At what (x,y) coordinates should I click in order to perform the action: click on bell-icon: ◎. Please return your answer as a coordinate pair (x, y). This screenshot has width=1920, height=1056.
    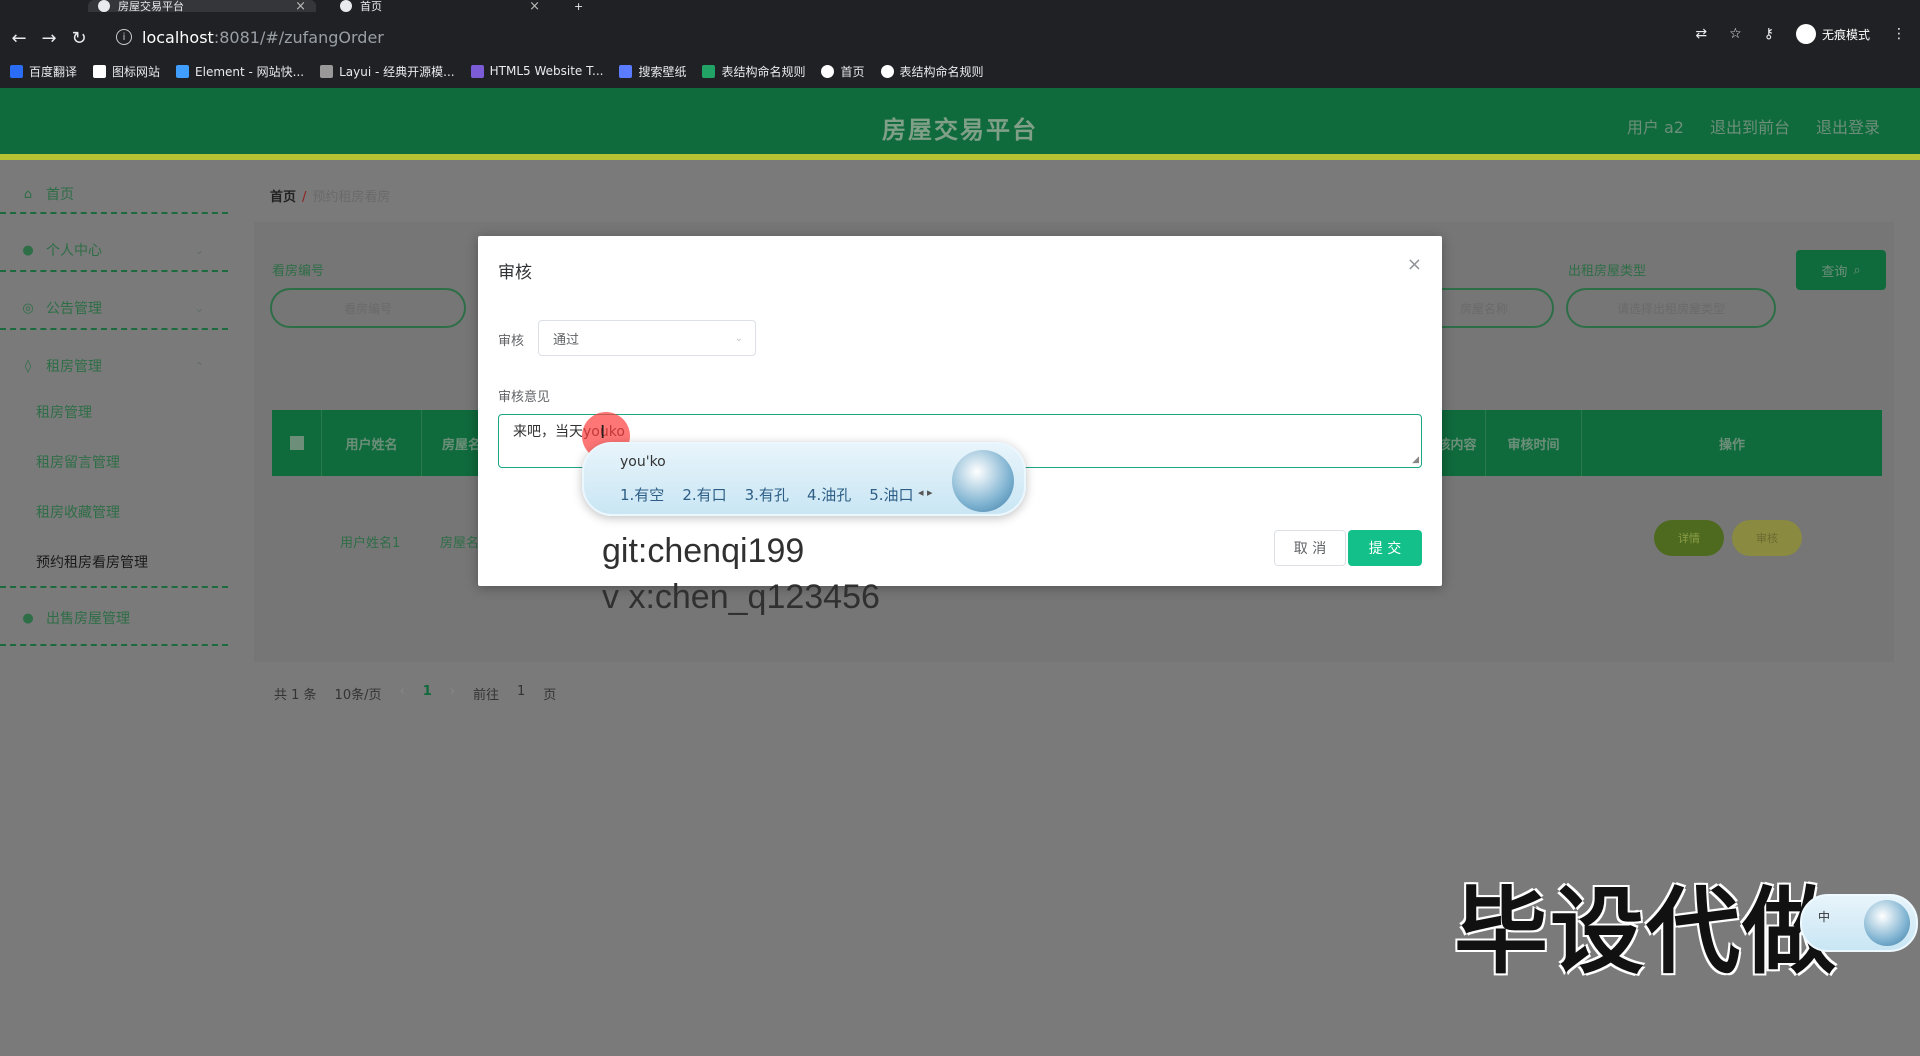
    Looking at the image, I should click on (28, 308).